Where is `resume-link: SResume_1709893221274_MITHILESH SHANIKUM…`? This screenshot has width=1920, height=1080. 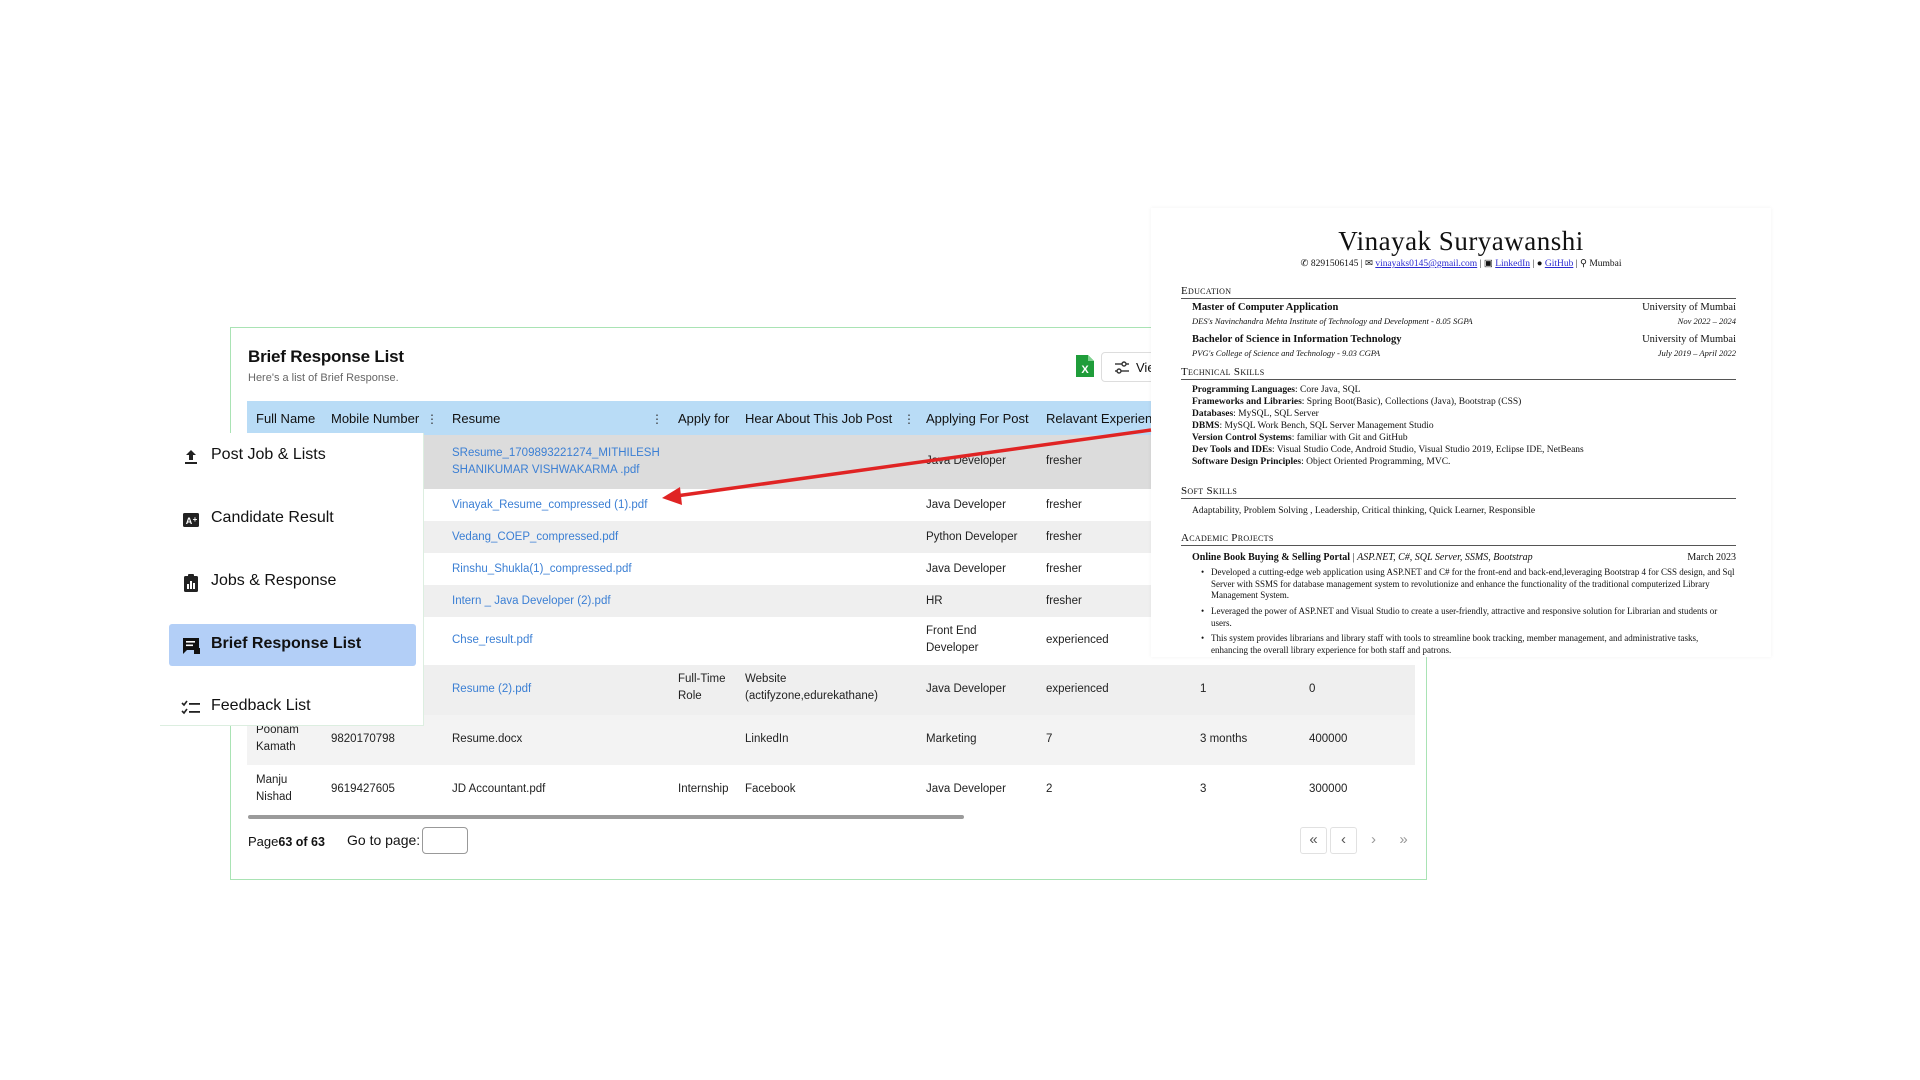 resume-link: SResume_1709893221274_MITHILESH SHANIKUM… is located at coordinates (564, 462).